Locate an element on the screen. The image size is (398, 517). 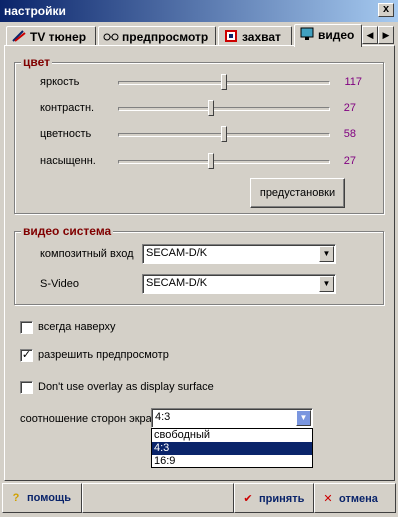
help-button: ? помощь is located at coordinates (42, 498).